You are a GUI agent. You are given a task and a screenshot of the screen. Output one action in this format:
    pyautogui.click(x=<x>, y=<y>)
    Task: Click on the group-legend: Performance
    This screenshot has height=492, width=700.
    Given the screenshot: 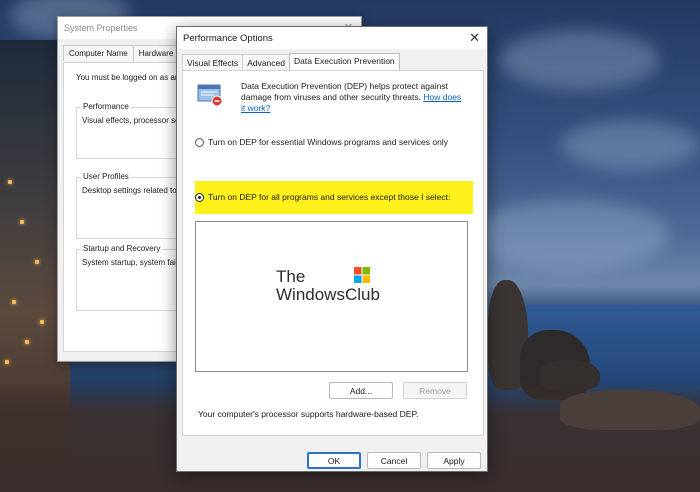 What is the action you would take?
    pyautogui.click(x=106, y=106)
    